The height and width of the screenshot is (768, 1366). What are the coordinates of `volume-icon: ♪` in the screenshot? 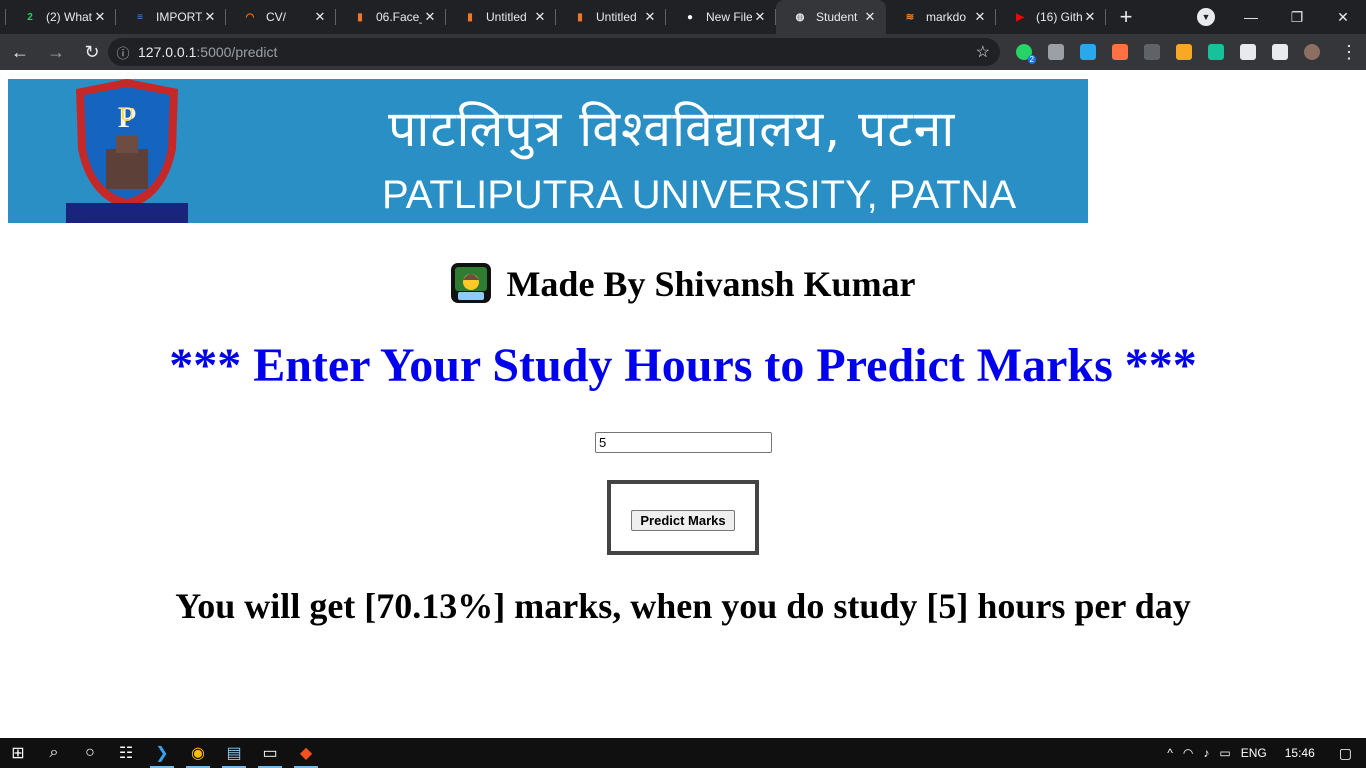 It's located at (1206, 753).